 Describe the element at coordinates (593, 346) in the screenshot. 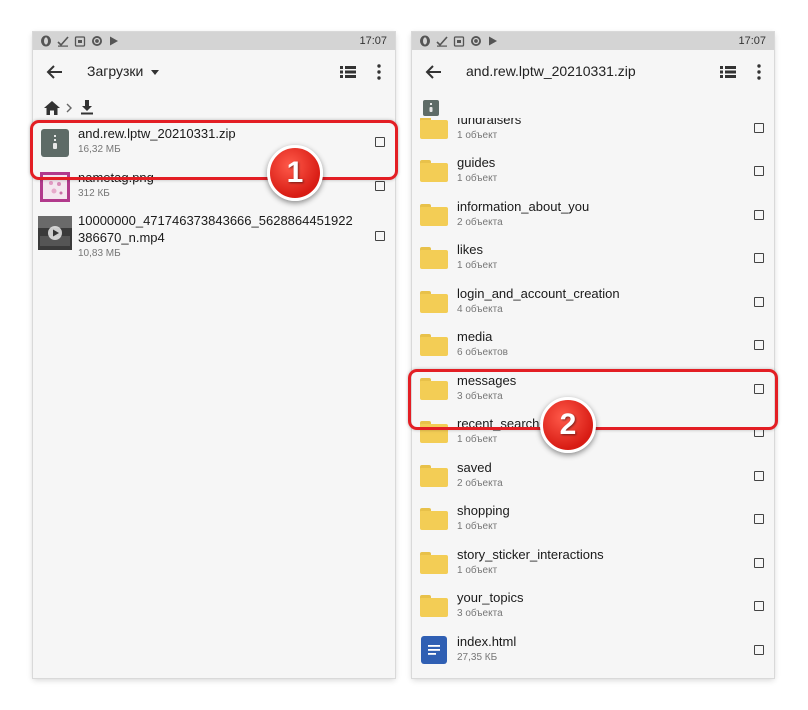

I see `folder-item: media 6 объектов` at that location.